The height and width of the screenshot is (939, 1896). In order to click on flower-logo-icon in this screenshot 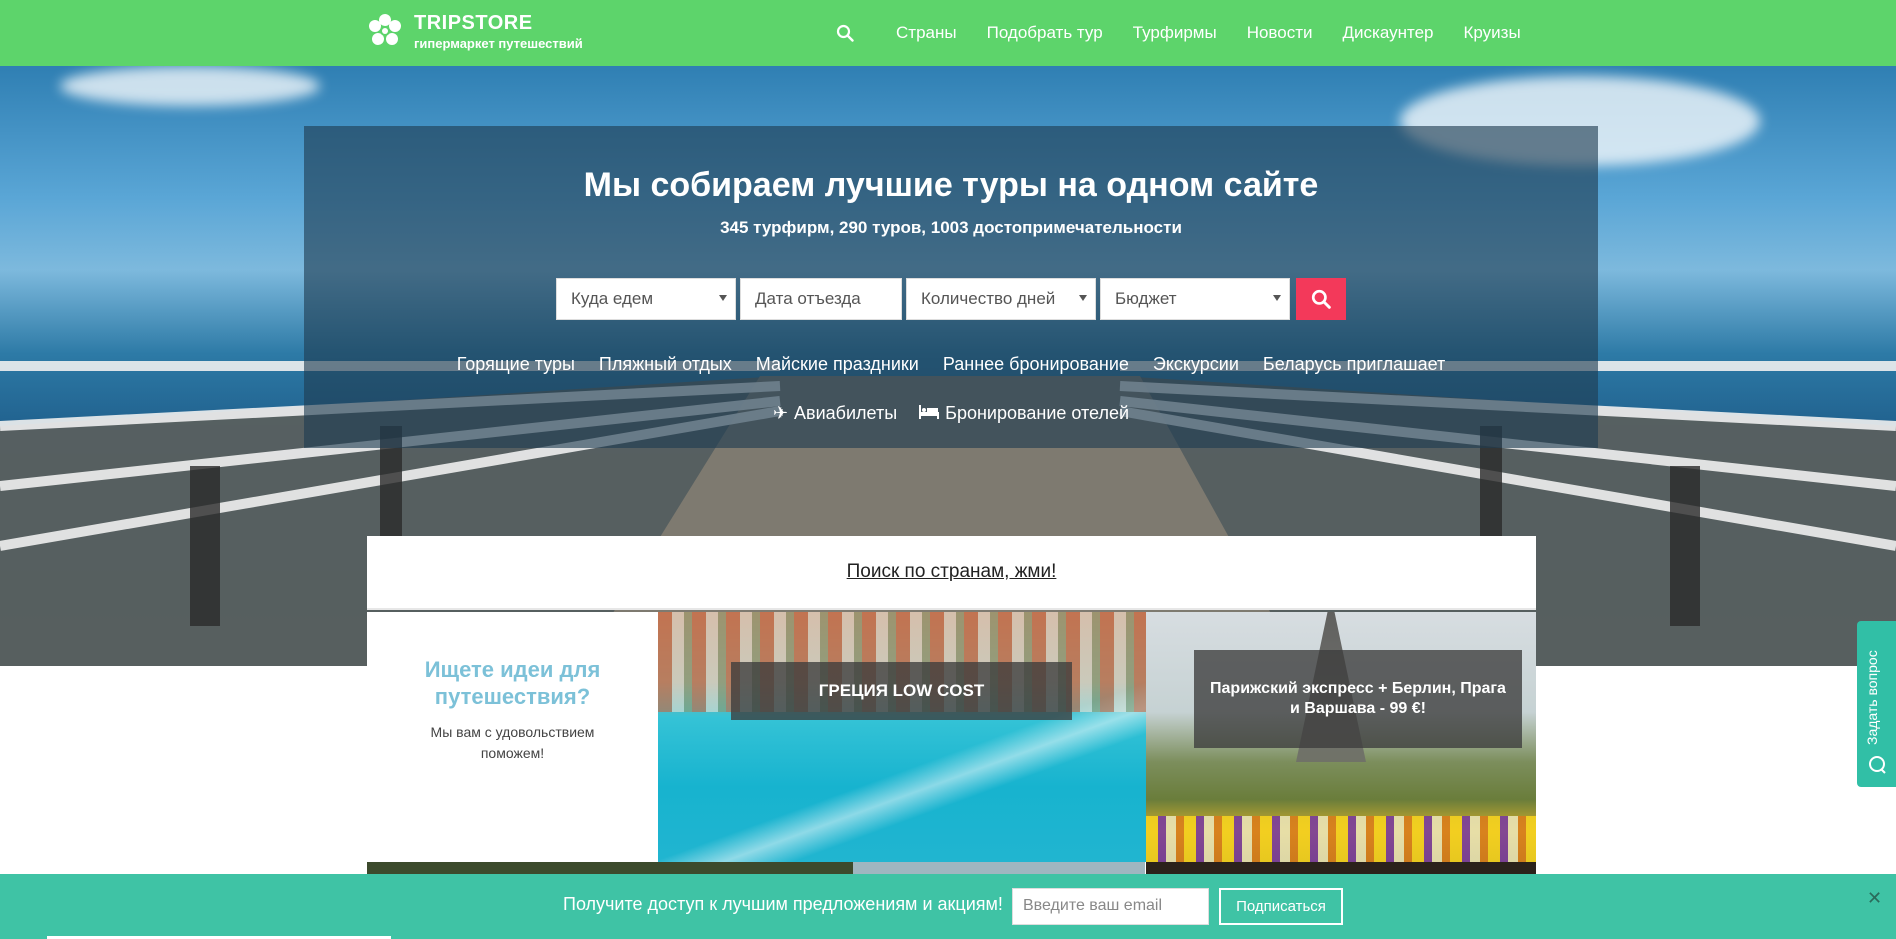, I will do `click(385, 31)`.